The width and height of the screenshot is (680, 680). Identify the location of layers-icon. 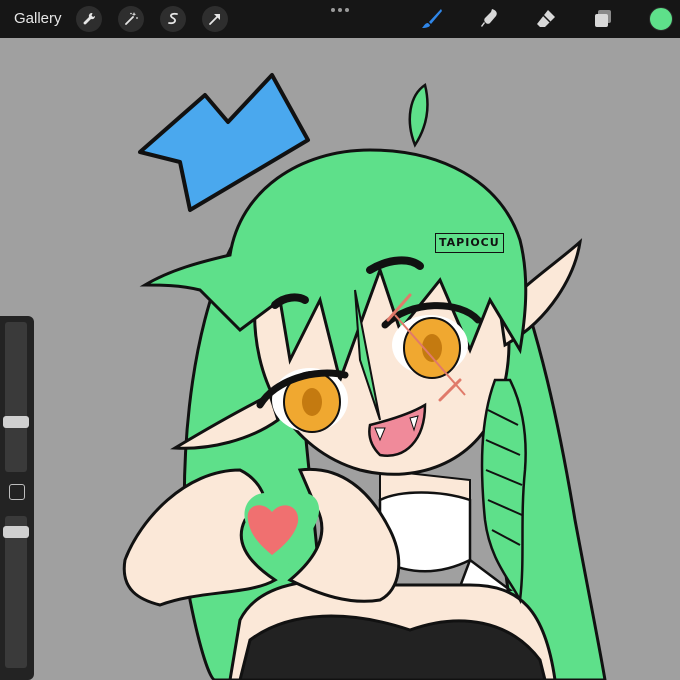
(603, 18).